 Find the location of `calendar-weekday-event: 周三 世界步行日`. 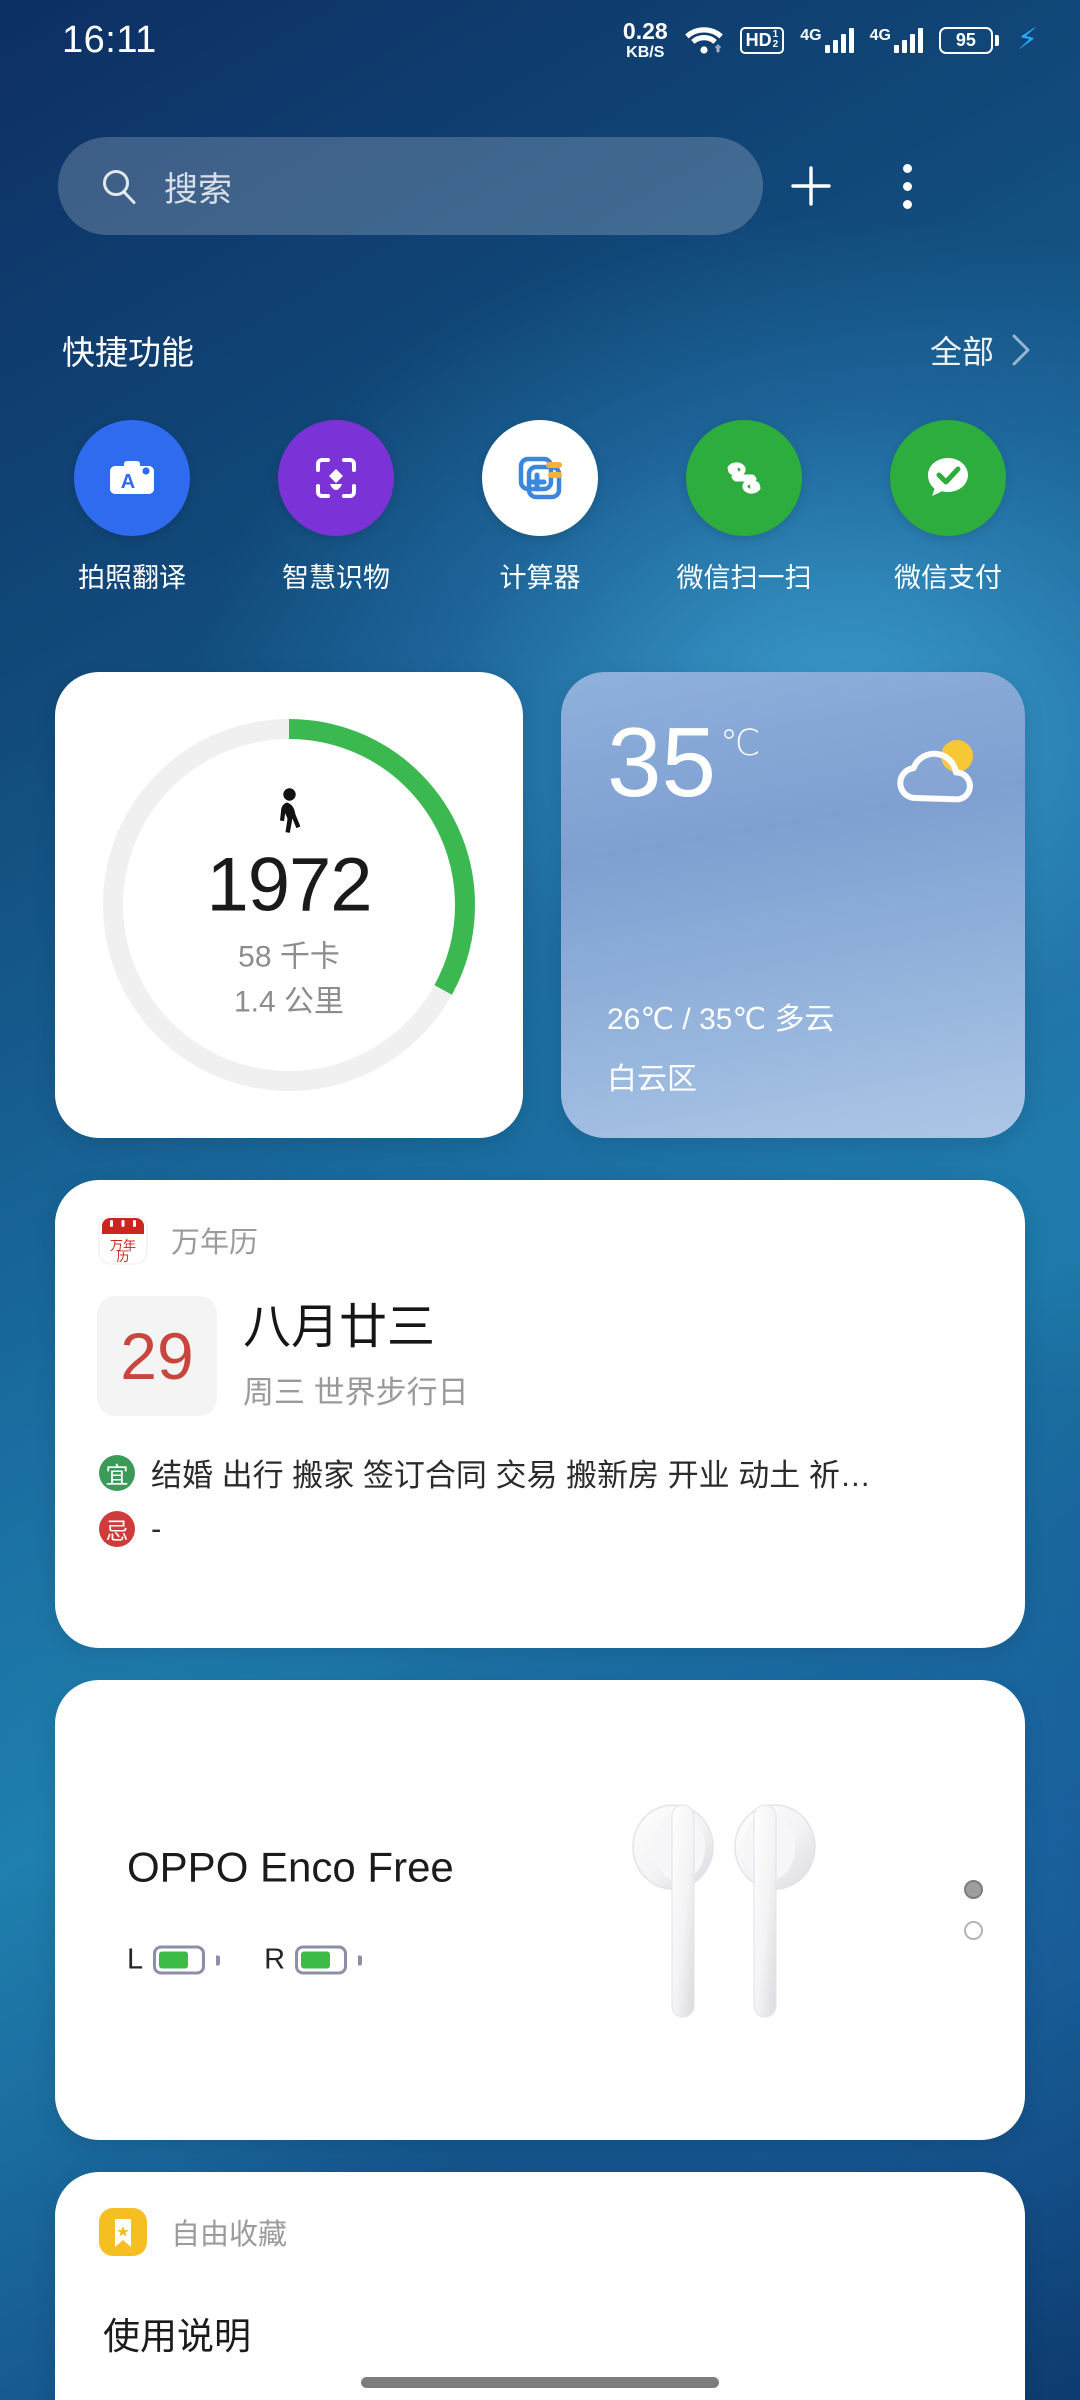

calendar-weekday-event: 周三 世界步行日 is located at coordinates (356, 1393).